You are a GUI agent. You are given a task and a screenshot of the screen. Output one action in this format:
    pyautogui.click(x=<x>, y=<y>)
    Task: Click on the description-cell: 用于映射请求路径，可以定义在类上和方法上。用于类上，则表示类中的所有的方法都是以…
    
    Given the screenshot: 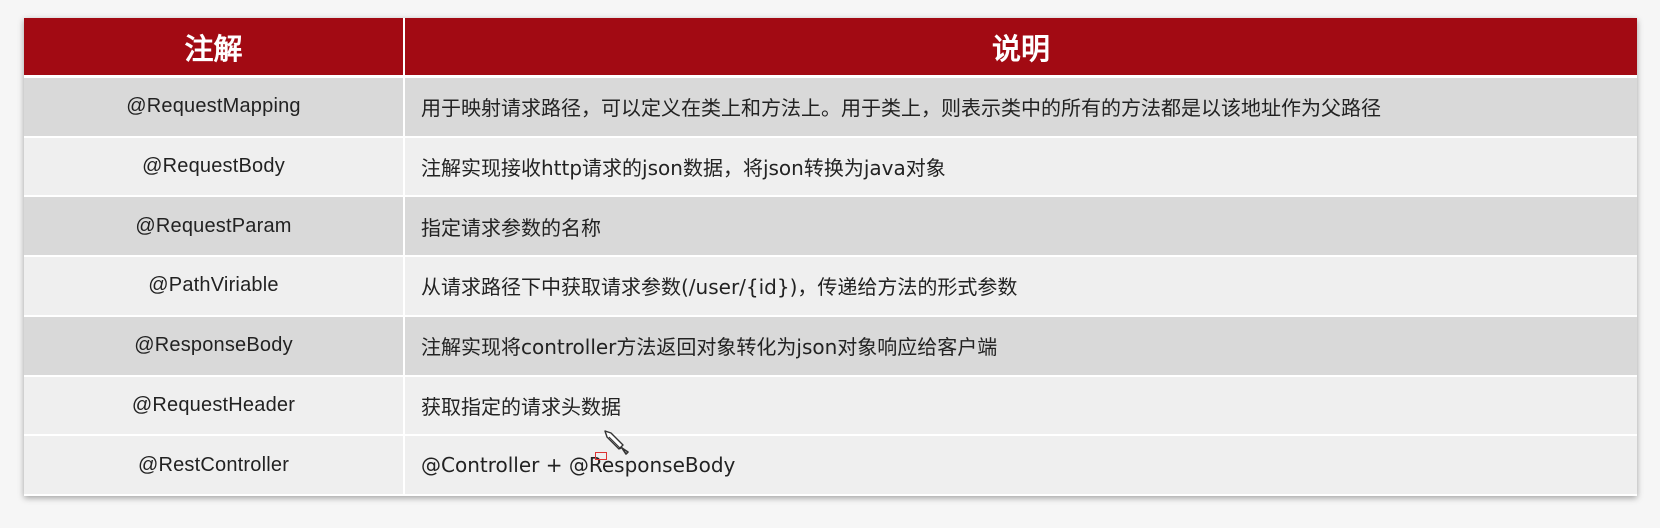 What is the action you would take?
    pyautogui.click(x=1020, y=107)
    